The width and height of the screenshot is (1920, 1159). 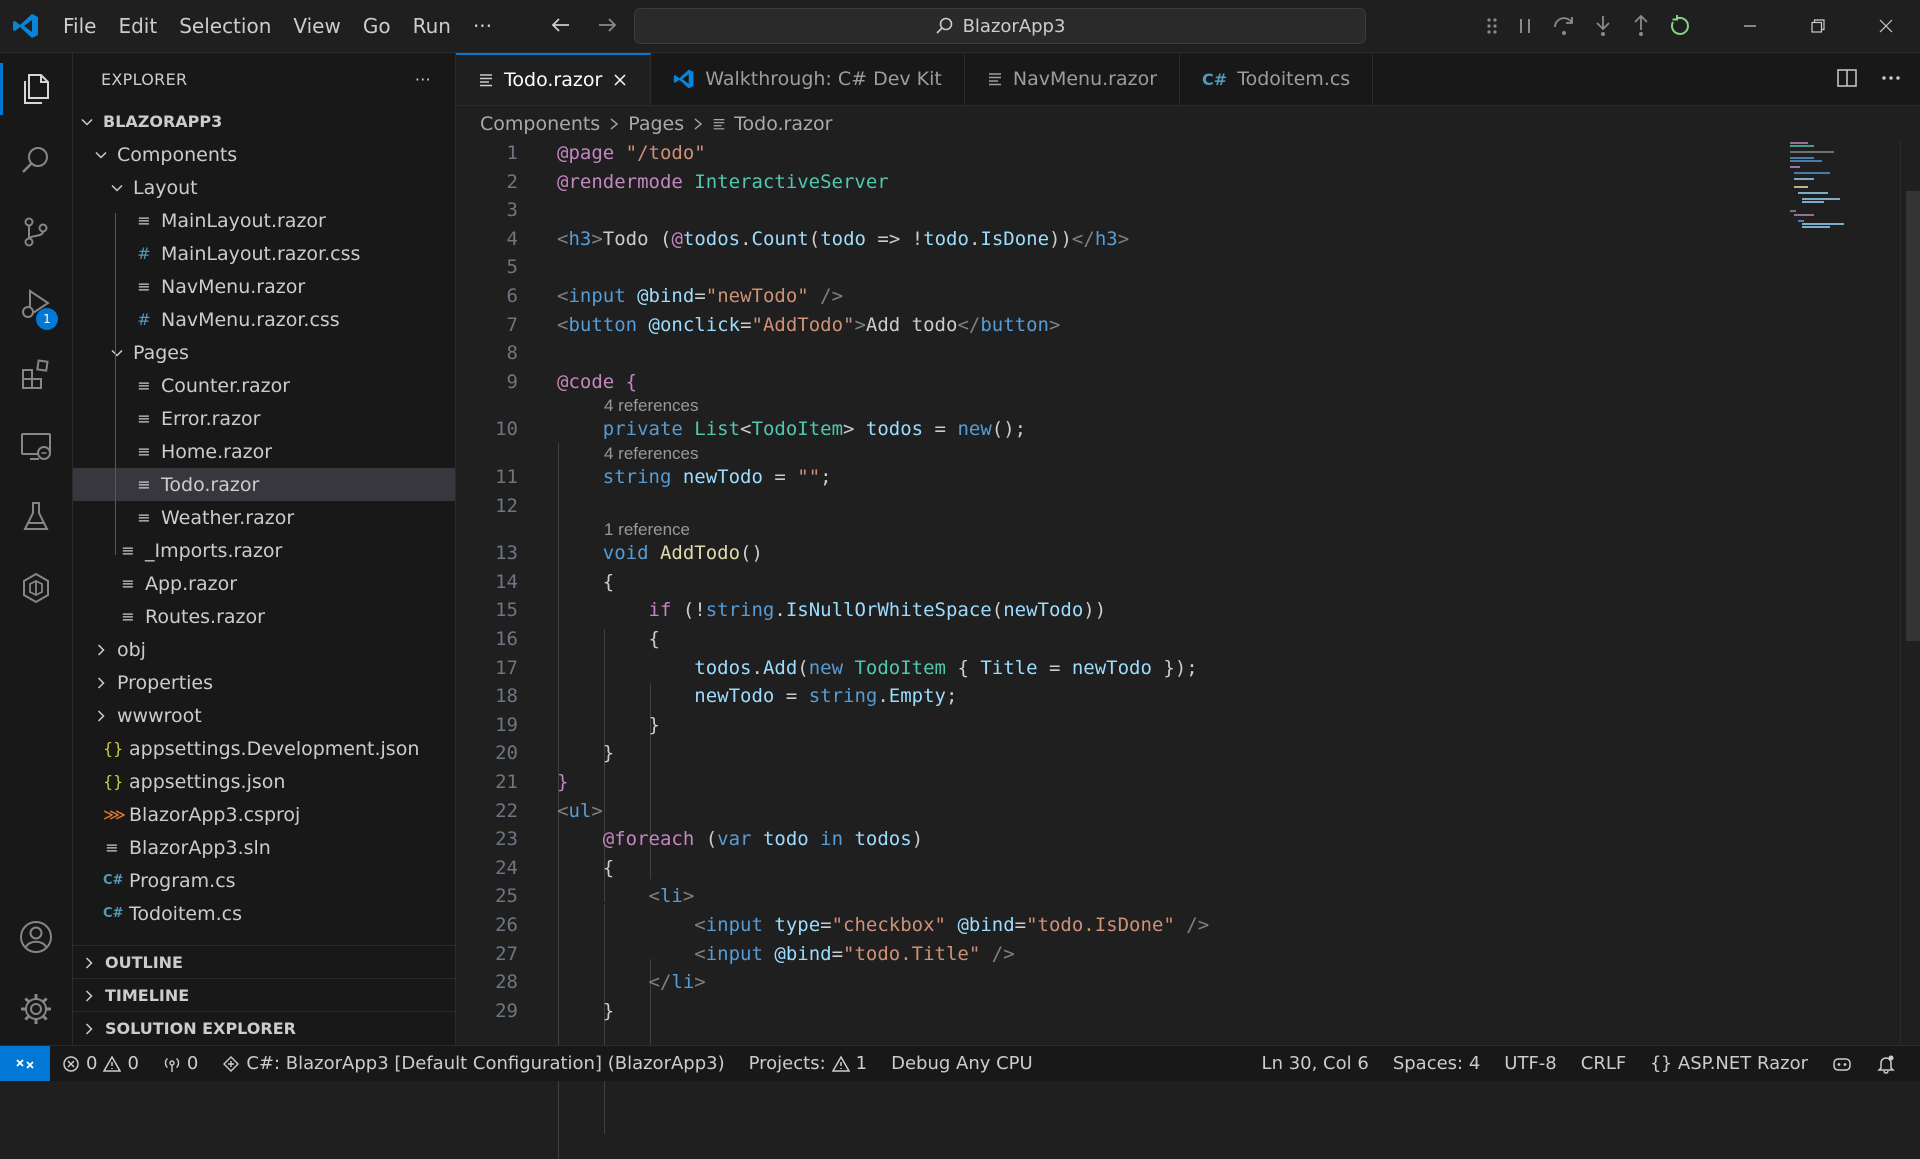 I want to click on tree-file: ≡ Error.razor, so click(x=264, y=418).